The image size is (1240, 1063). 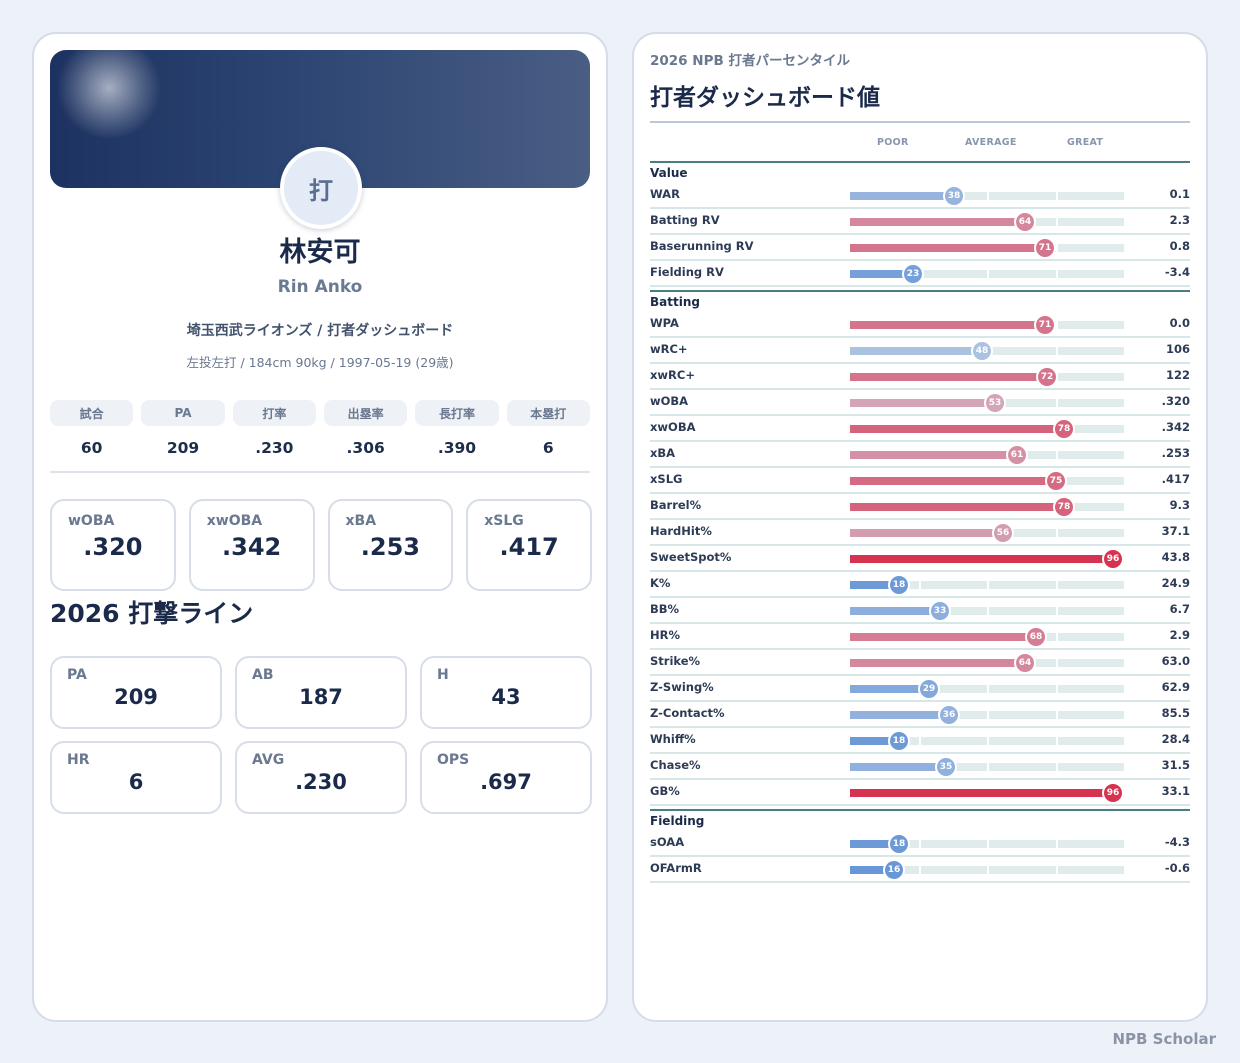 I want to click on summary-stat: PA 209, so click(x=183, y=428).